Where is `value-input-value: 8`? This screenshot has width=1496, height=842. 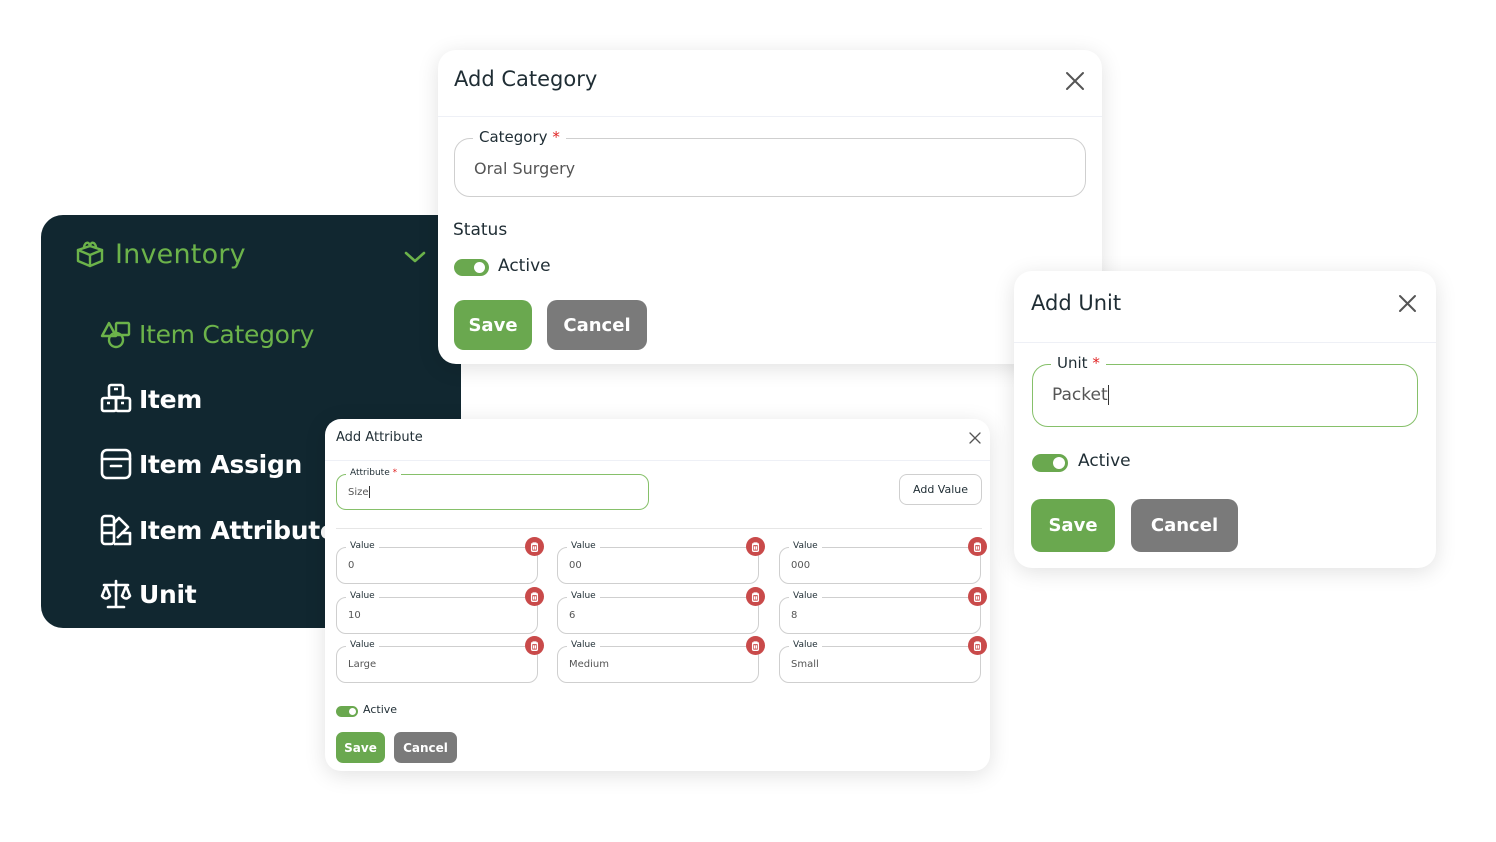 value-input-value: 8 is located at coordinates (794, 615).